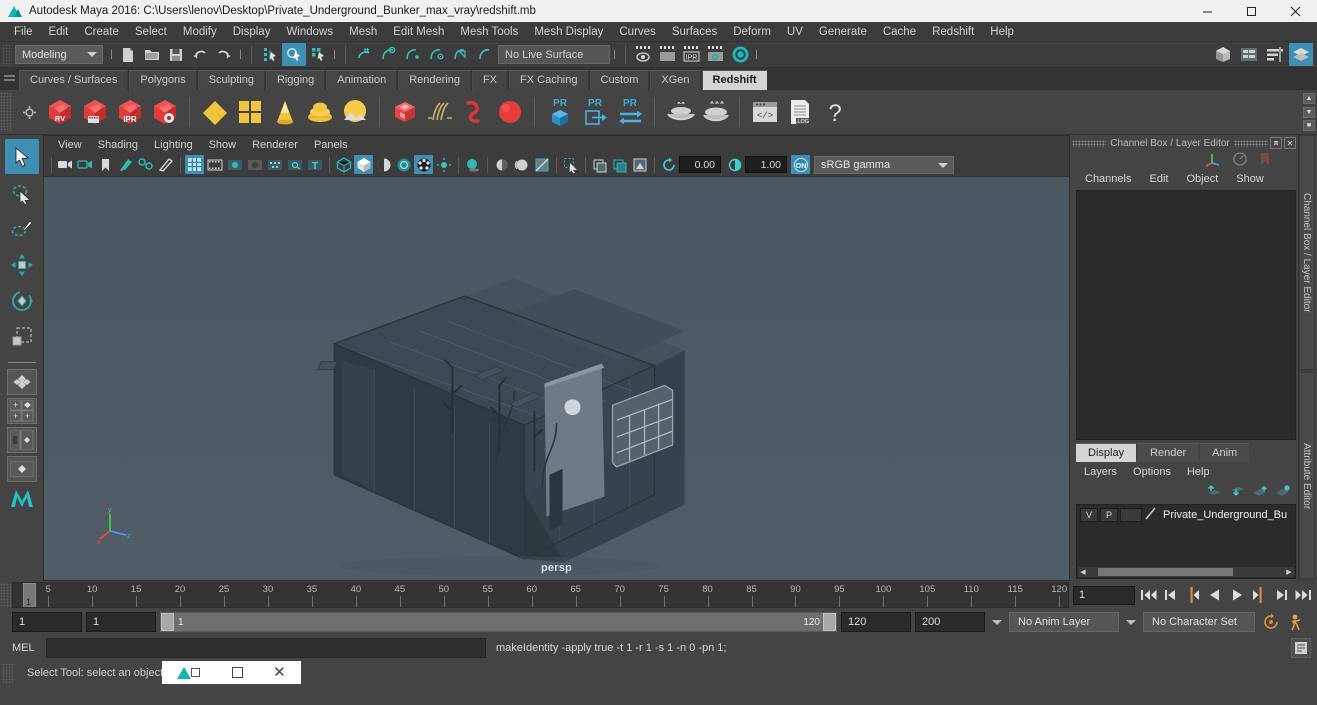 Image resolution: width=1317 pixels, height=705 pixels. Describe the element at coordinates (1149, 595) in the screenshot. I see `go-to-start-button` at that location.